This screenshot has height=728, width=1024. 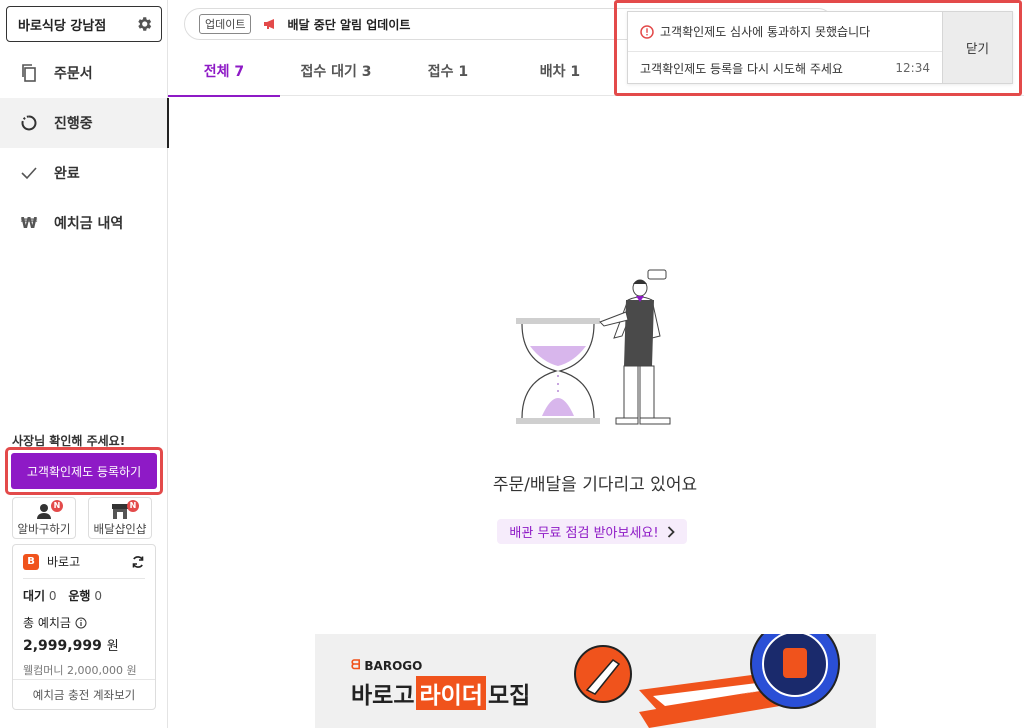 What do you see at coordinates (29, 173) in the screenshot?
I see `check-icon` at bounding box center [29, 173].